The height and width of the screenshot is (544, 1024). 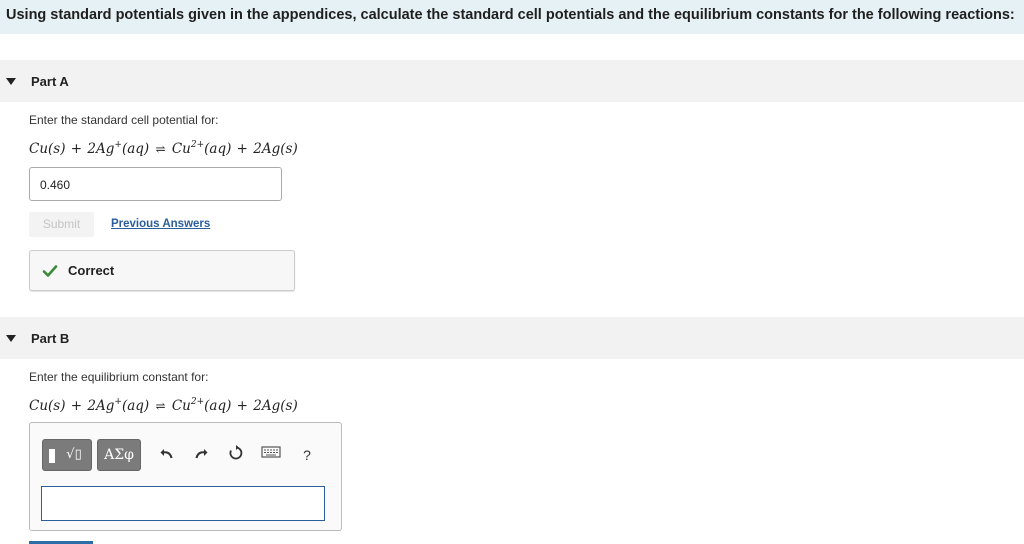 I want to click on keyboard-icon, so click(x=271, y=452).